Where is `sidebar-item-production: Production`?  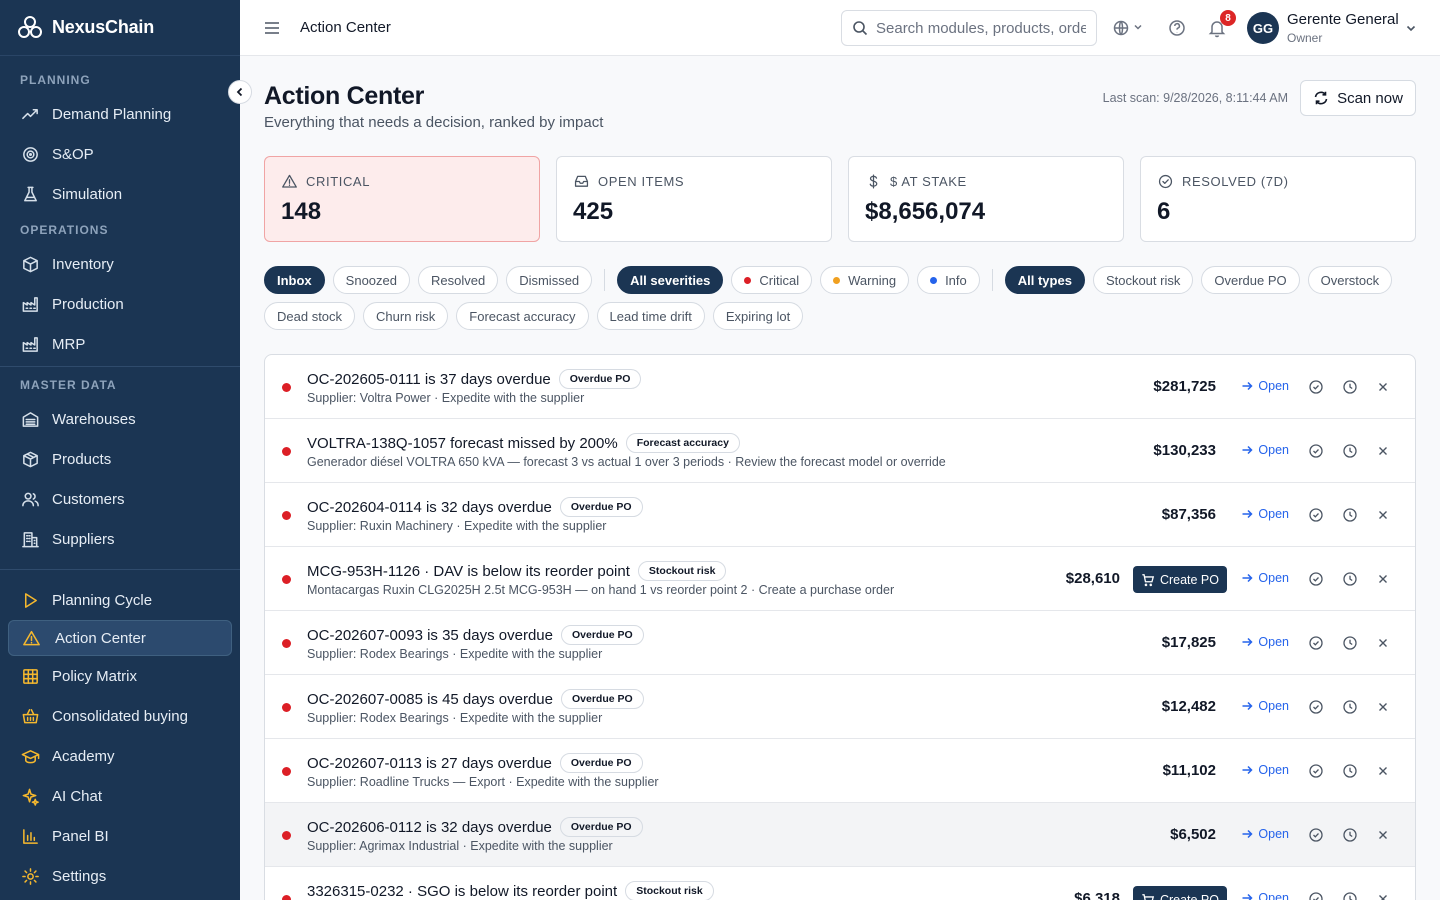
sidebar-item-production: Production is located at coordinates (120, 304).